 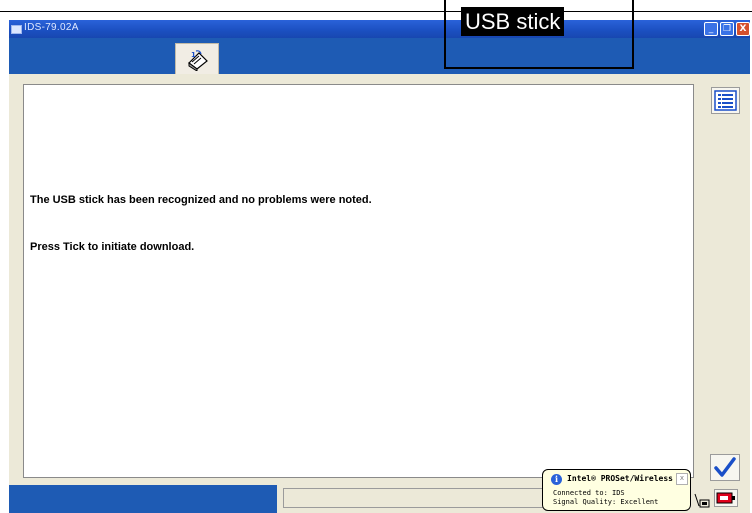 What do you see at coordinates (415, 498) in the screenshot?
I see `status-field` at bounding box center [415, 498].